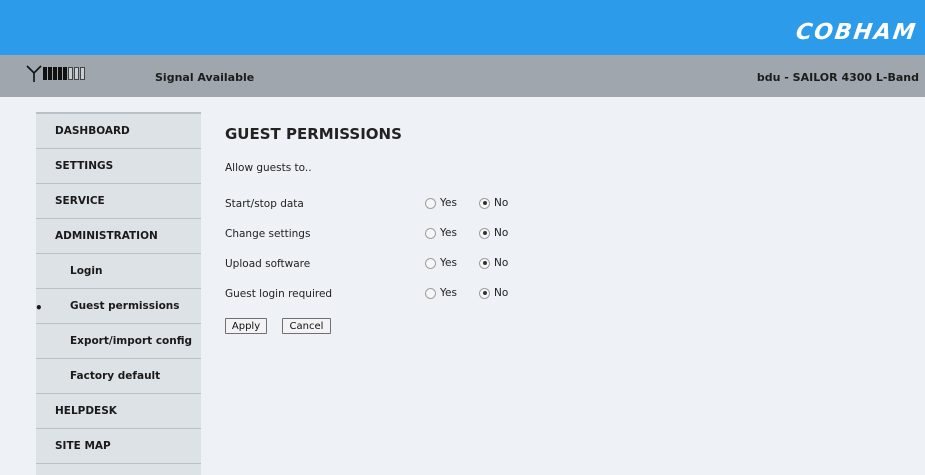  Describe the element at coordinates (106, 236) in the screenshot. I see `sidebar-item-label: ADMINISTRATION` at that location.